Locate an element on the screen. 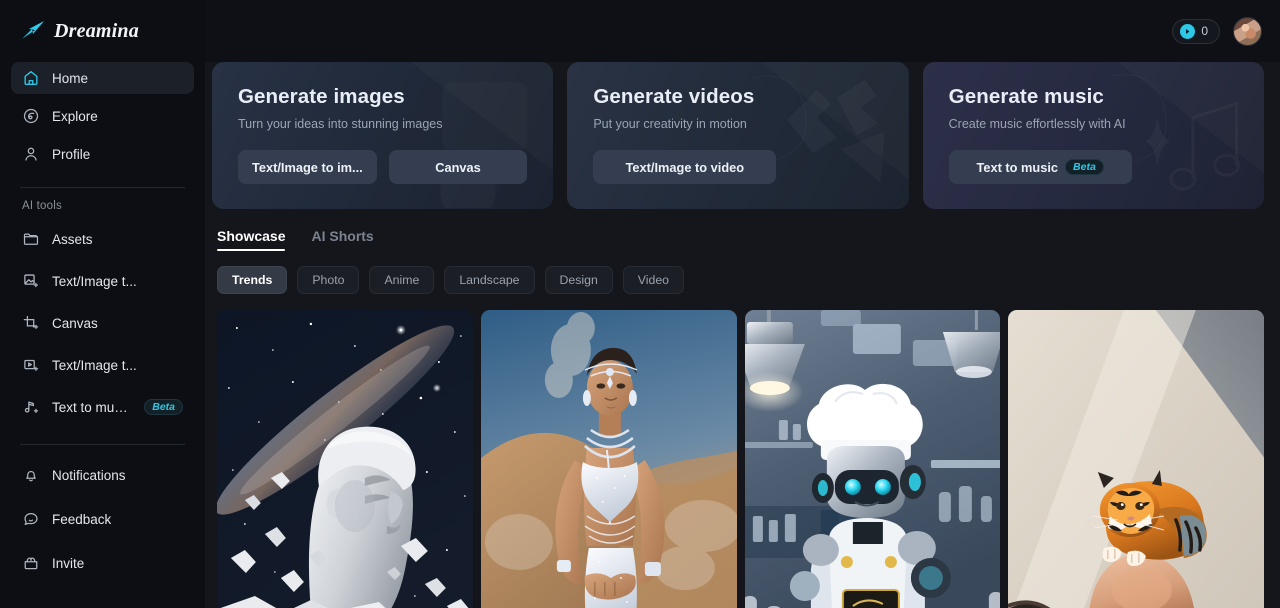 This screenshot has width=1280, height=608. chef-robot-image is located at coordinates (872, 459).